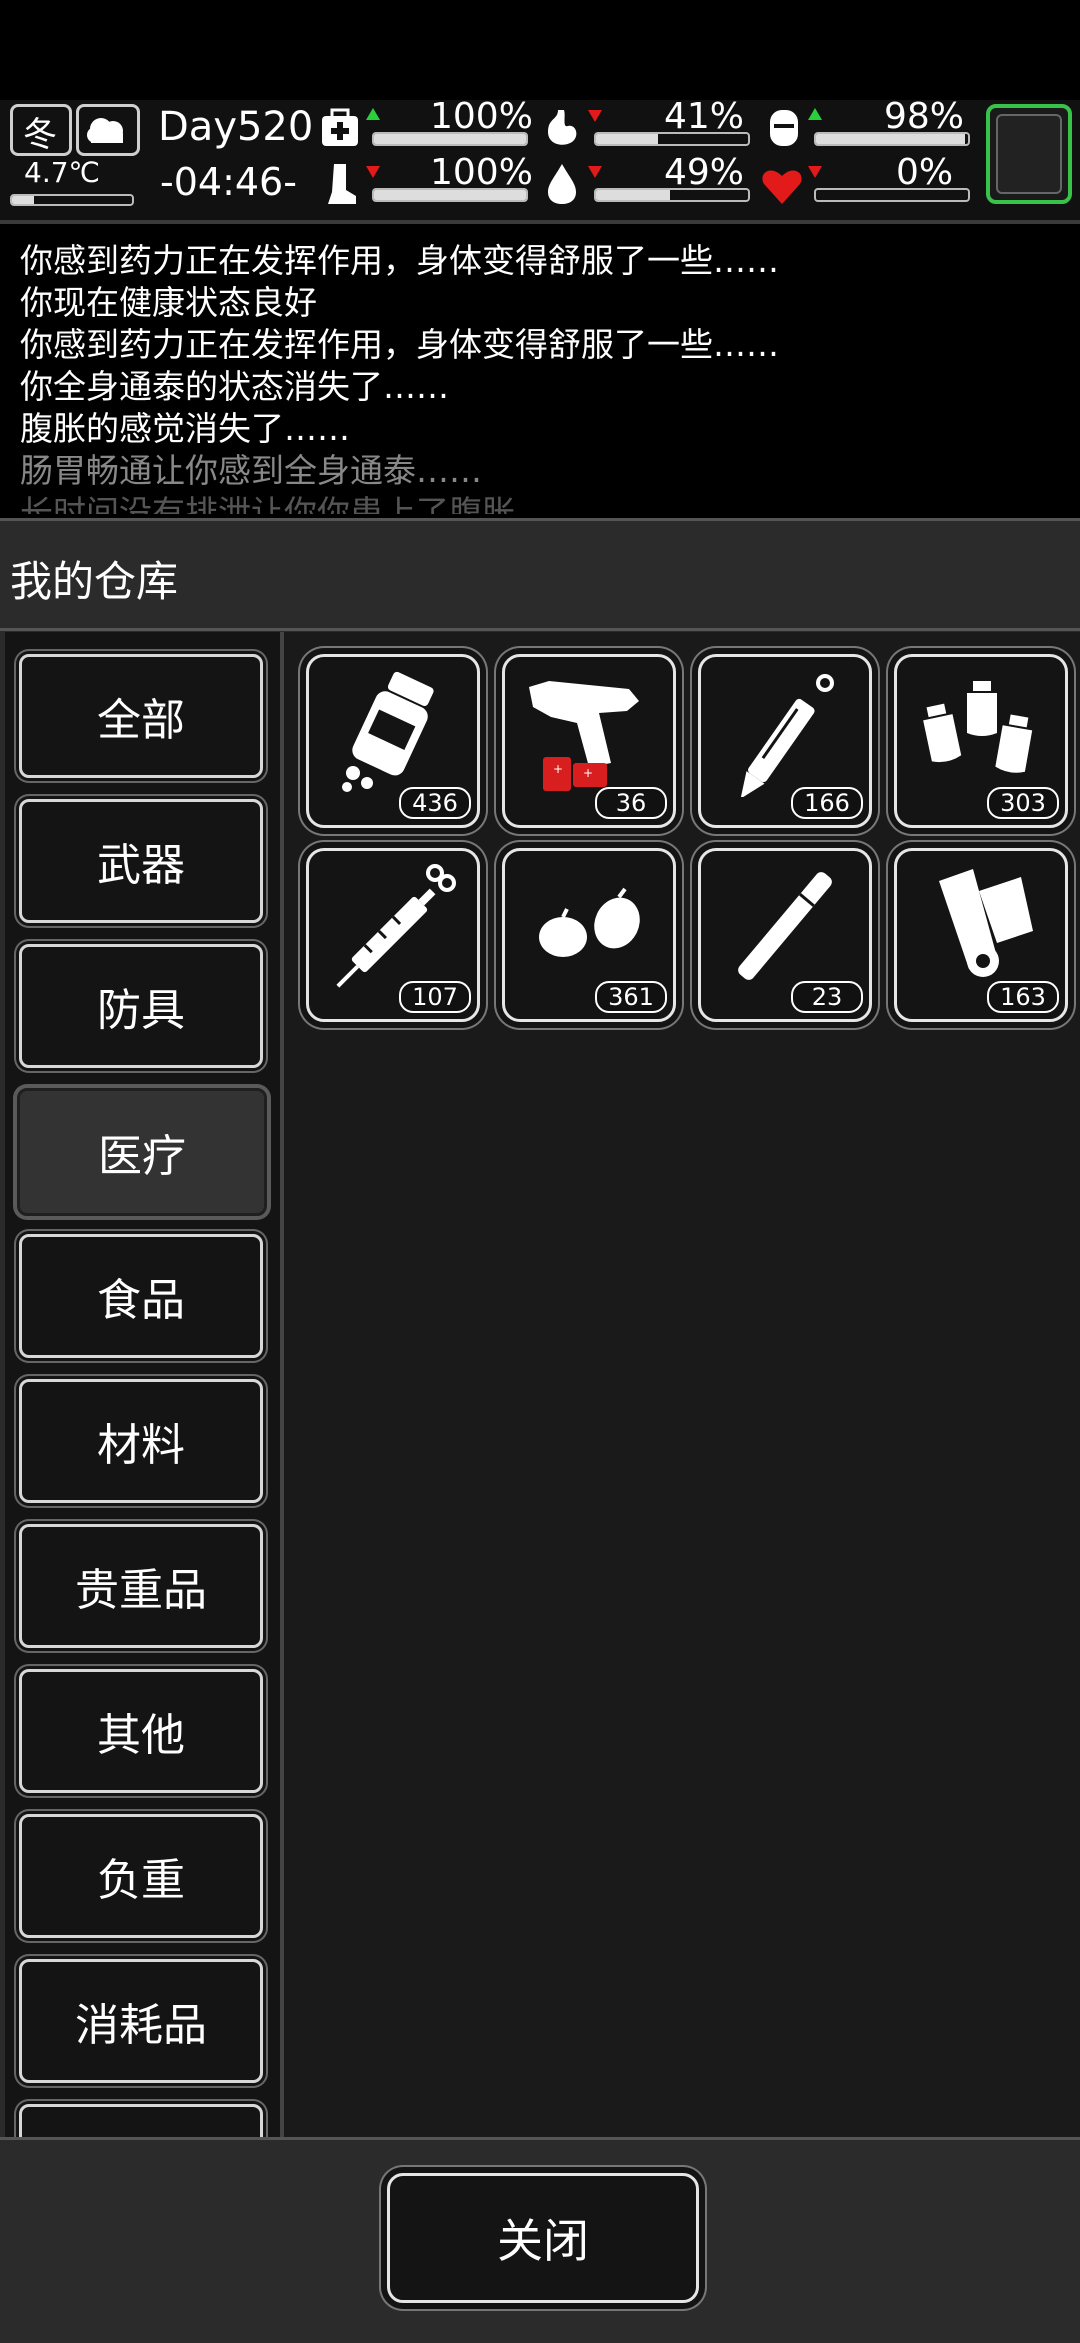 Image resolution: width=1080 pixels, height=2343 pixels. I want to click on item-count: 166, so click(827, 803).